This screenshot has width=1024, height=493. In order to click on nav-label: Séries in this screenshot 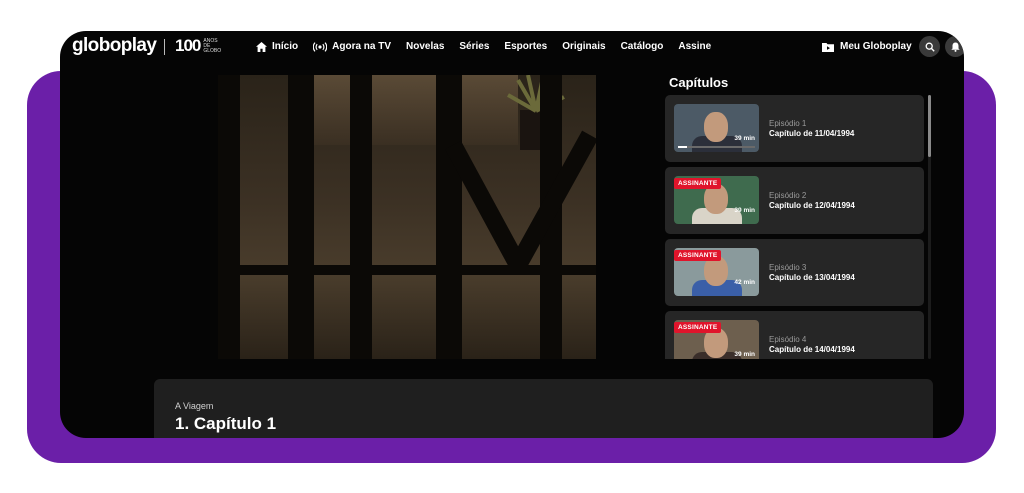, I will do `click(474, 46)`.